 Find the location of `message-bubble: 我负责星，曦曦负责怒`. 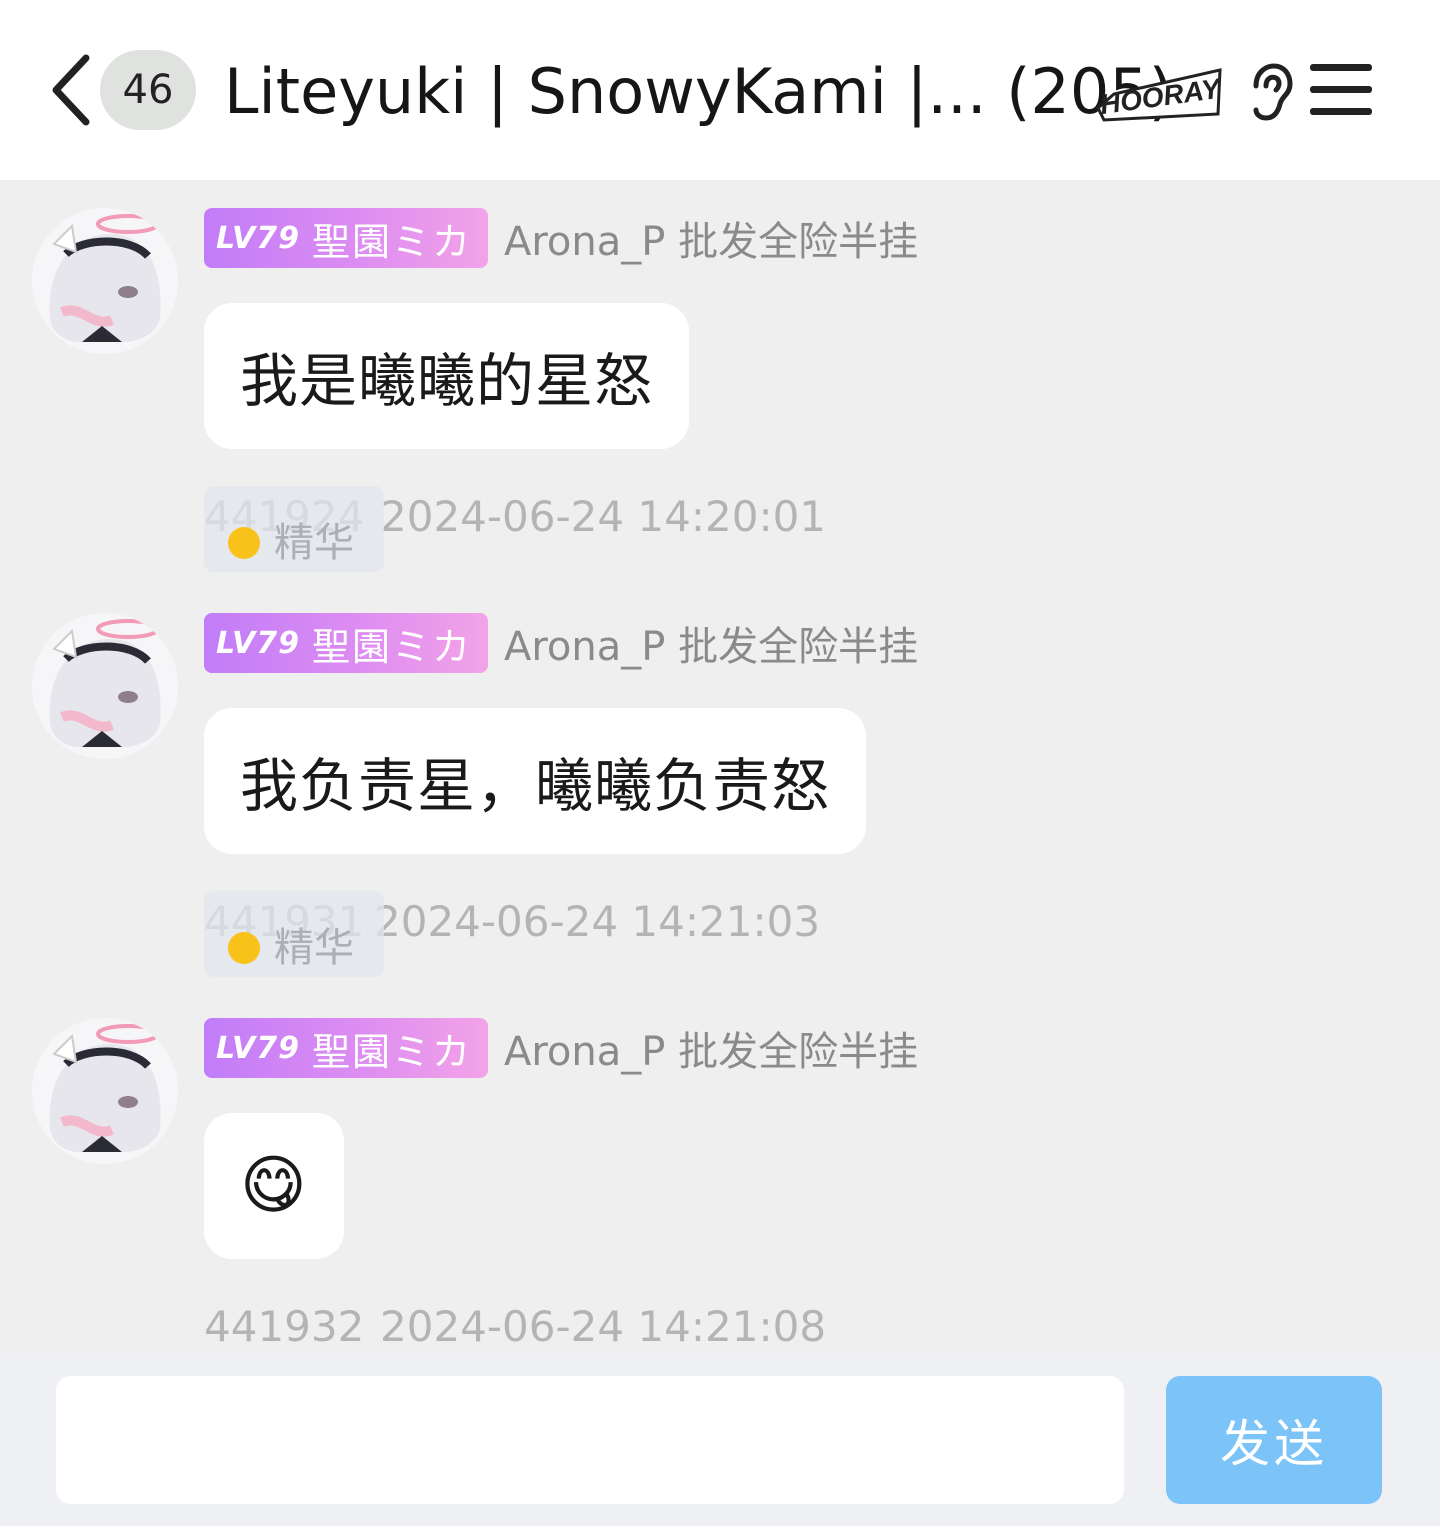

message-bubble: 我负责星，曦曦负责怒 is located at coordinates (535, 781).